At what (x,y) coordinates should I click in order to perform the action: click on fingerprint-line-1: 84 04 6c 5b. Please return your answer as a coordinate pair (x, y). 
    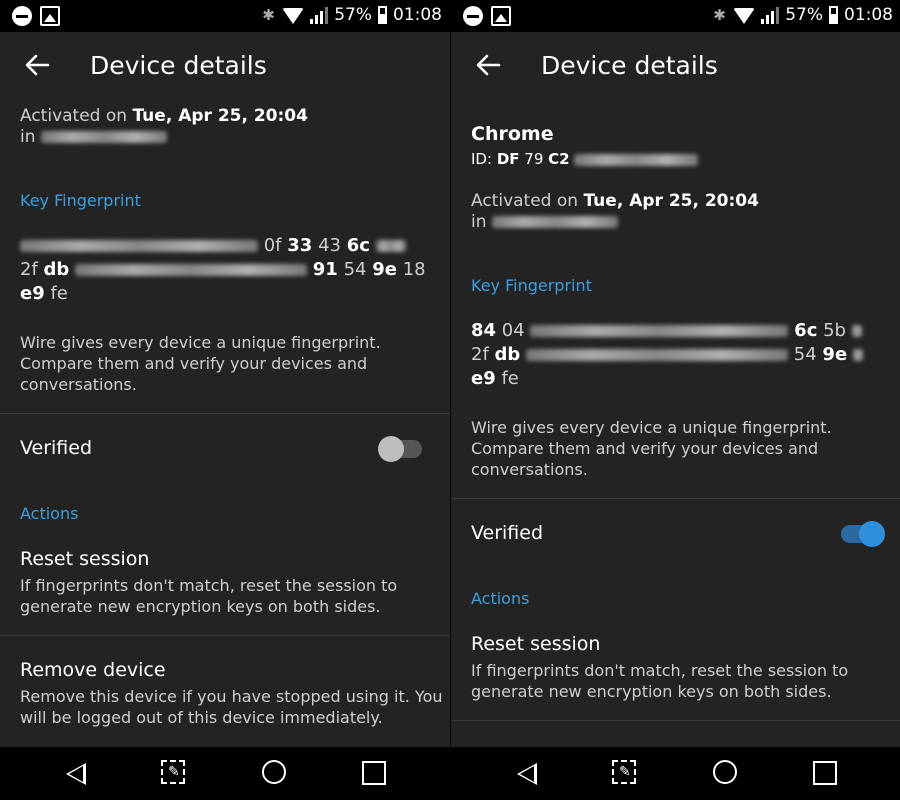
    Looking at the image, I should click on (666, 330).